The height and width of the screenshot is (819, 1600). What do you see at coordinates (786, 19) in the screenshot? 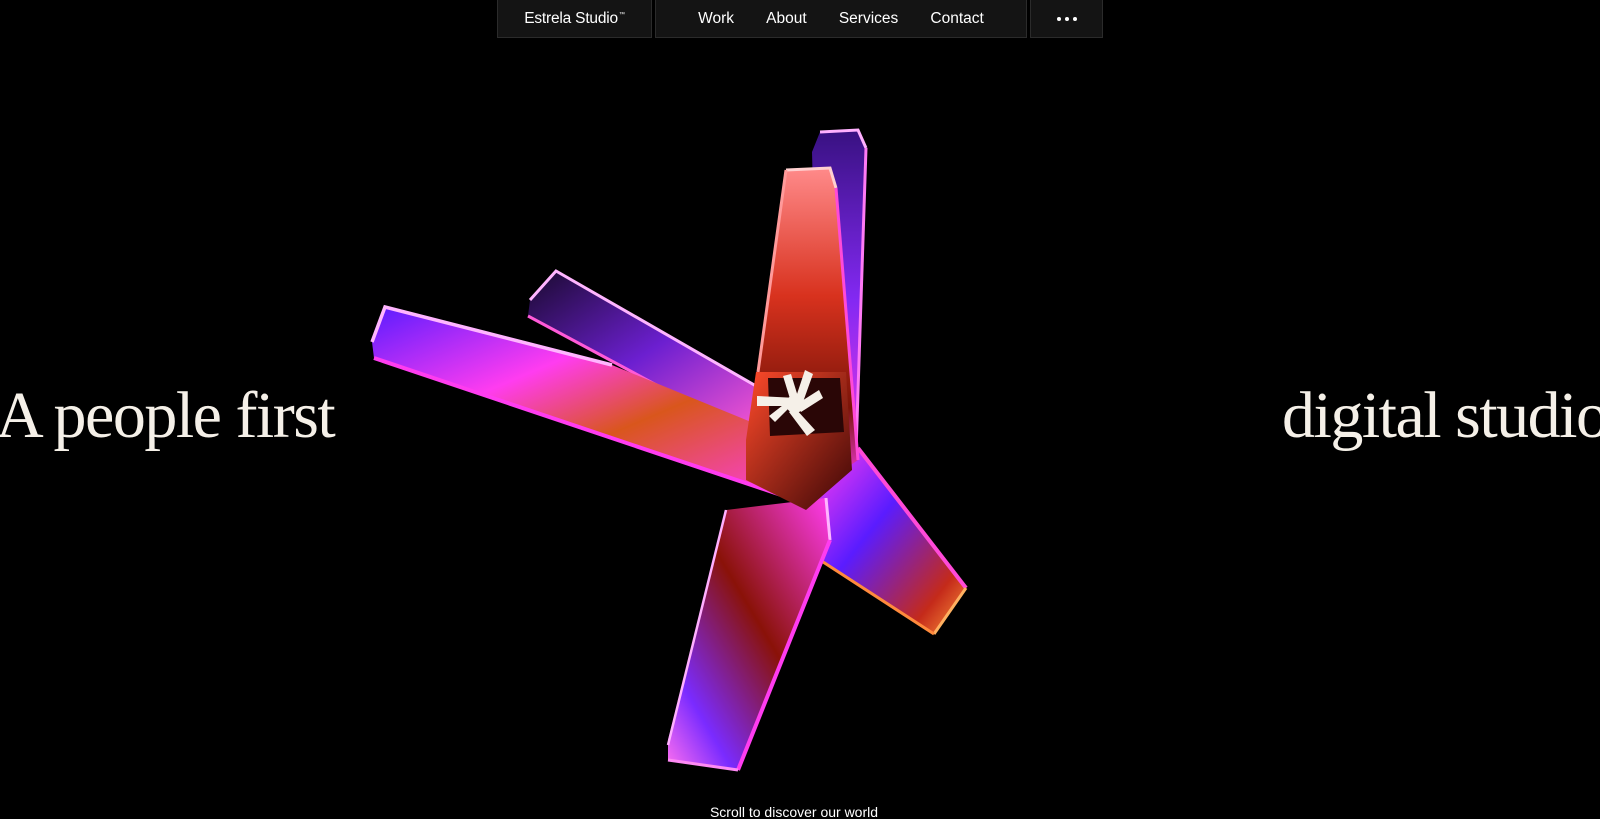
I see `nav-link-about: About` at bounding box center [786, 19].